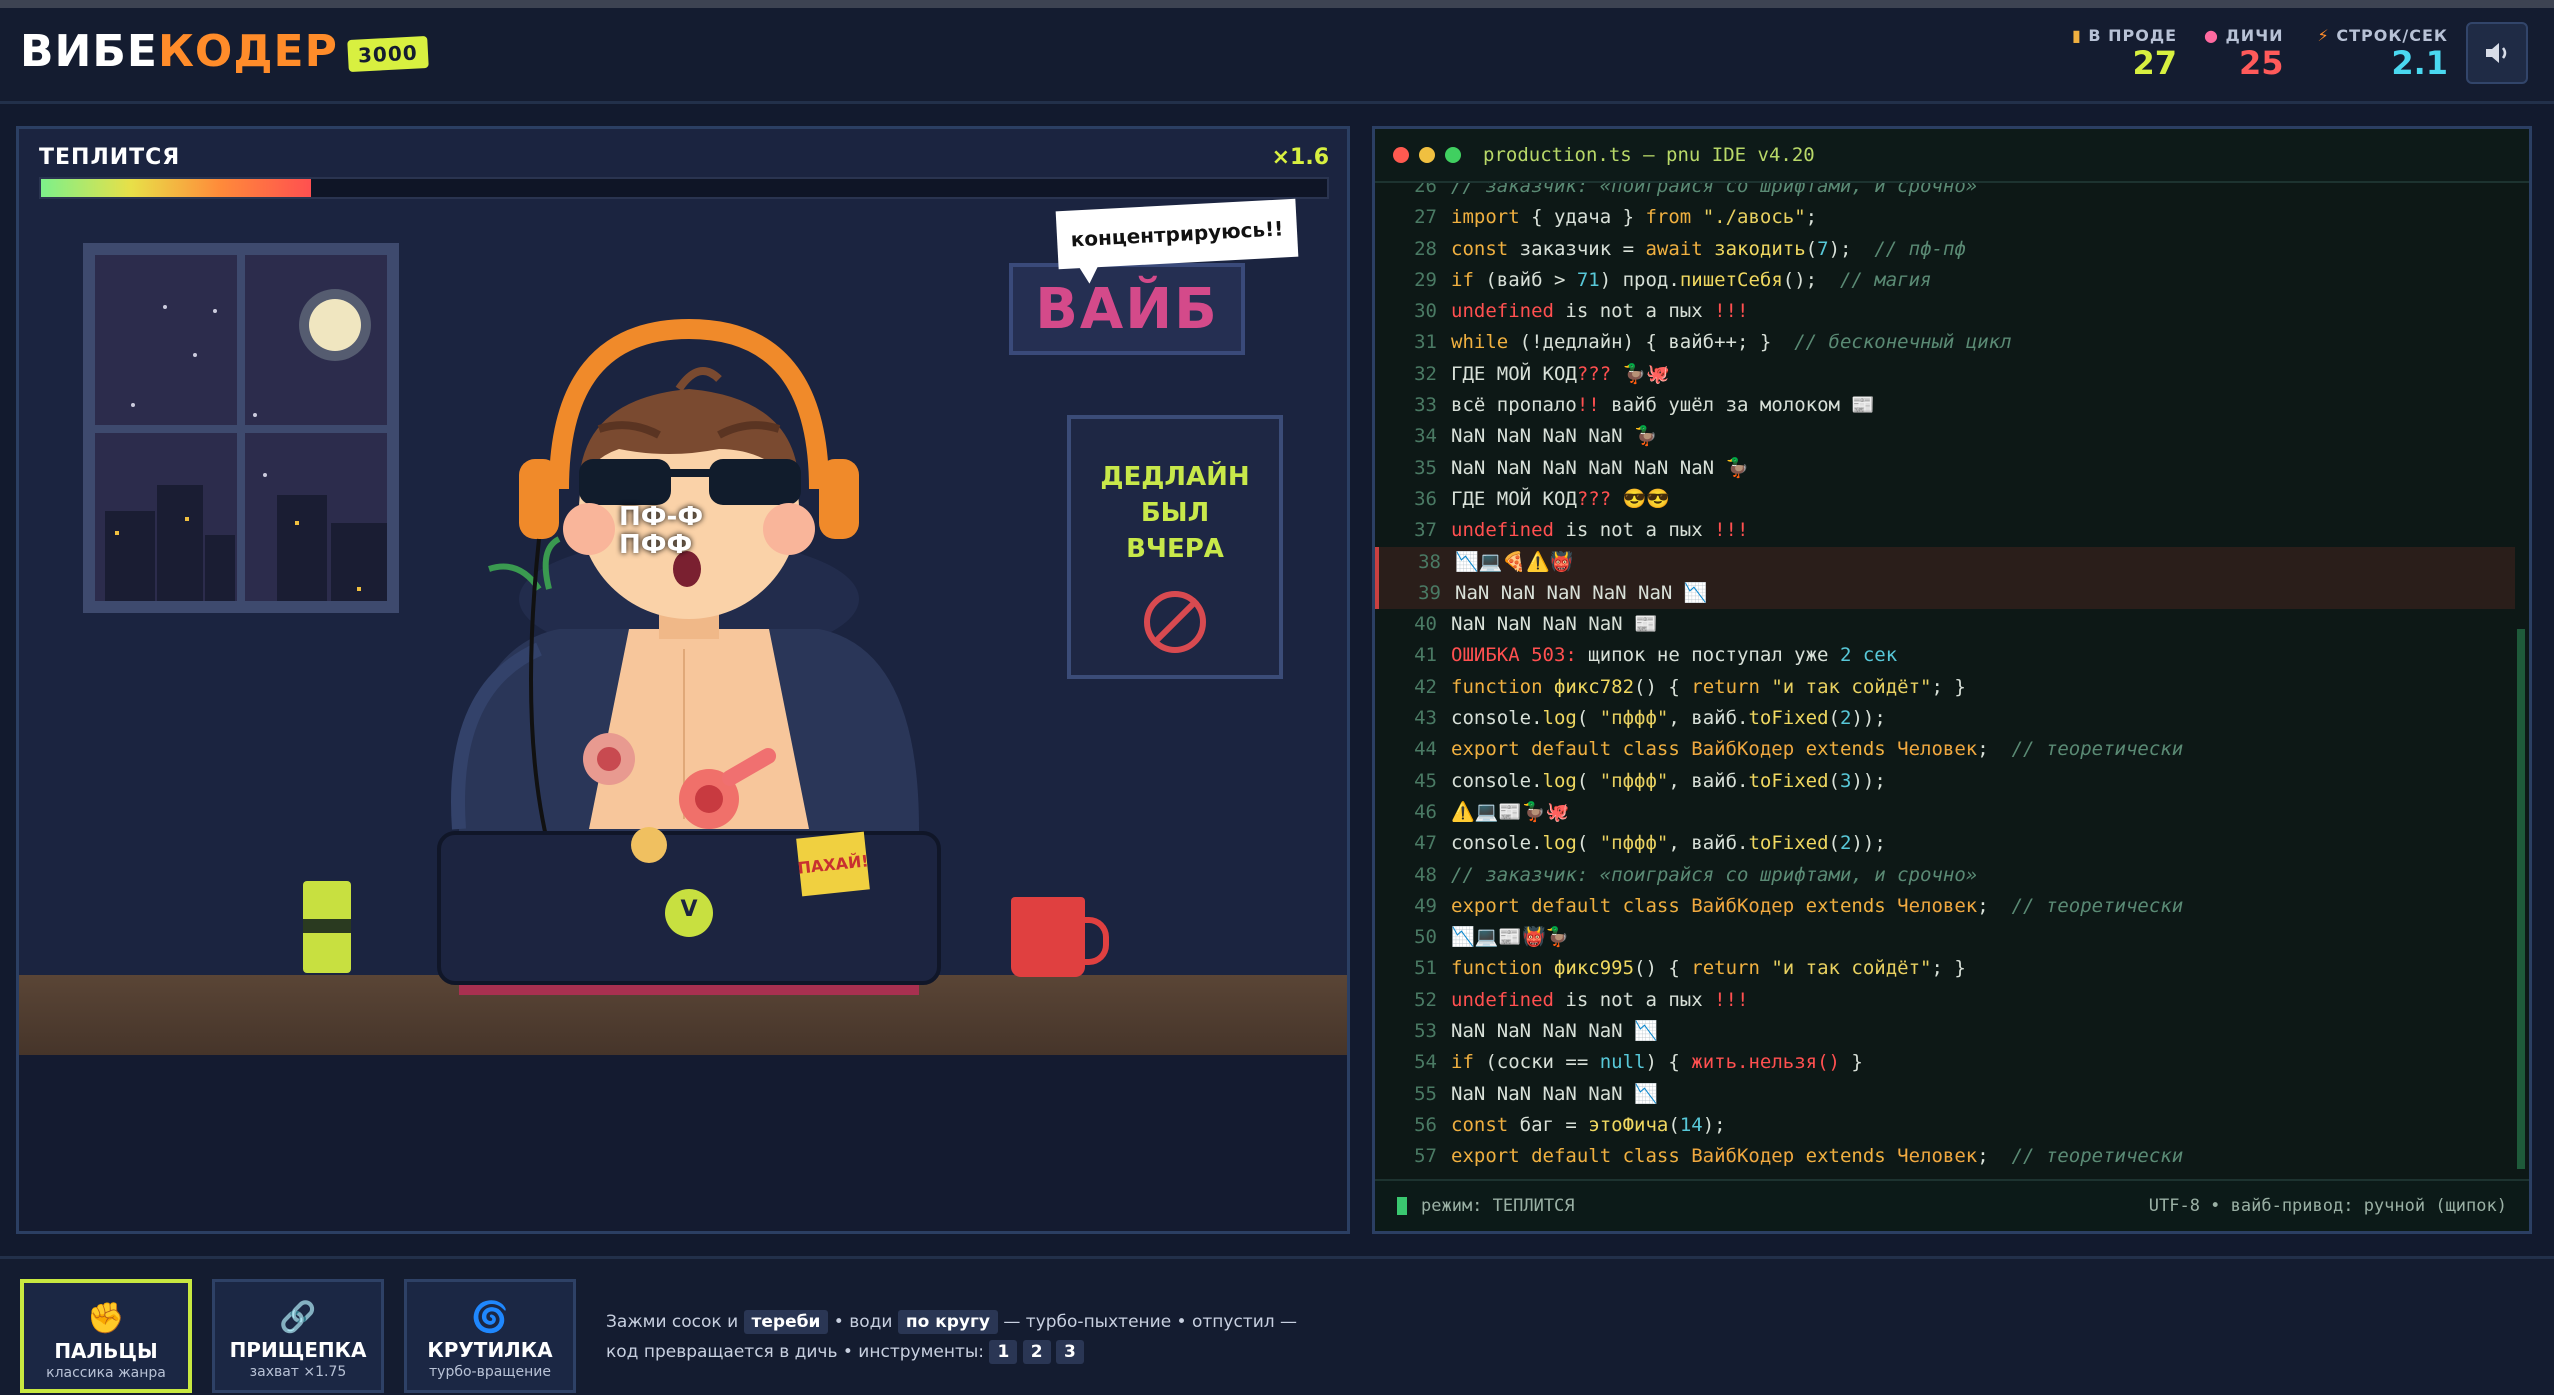 The image size is (2554, 1395). I want to click on code-line: 46 ⚠️💻📰🦆🐙, so click(1945, 812).